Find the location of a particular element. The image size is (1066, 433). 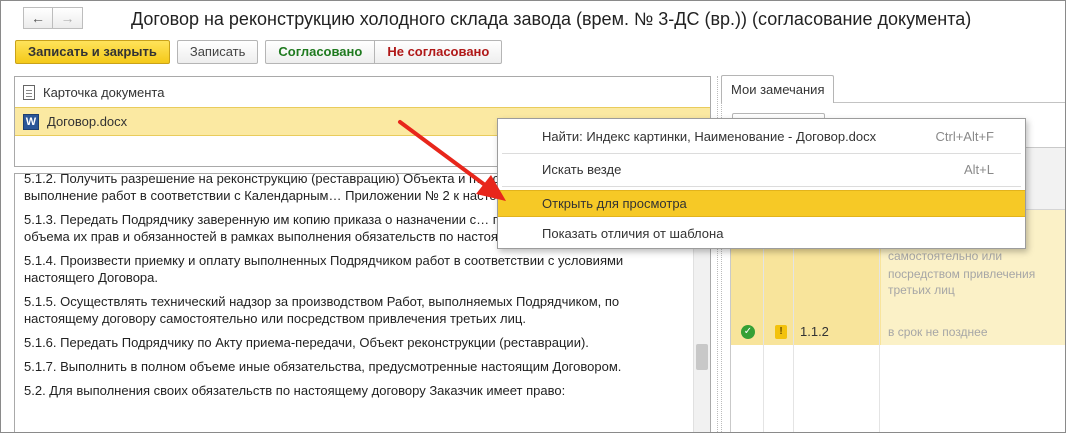

write-button: Записать is located at coordinates (217, 52).